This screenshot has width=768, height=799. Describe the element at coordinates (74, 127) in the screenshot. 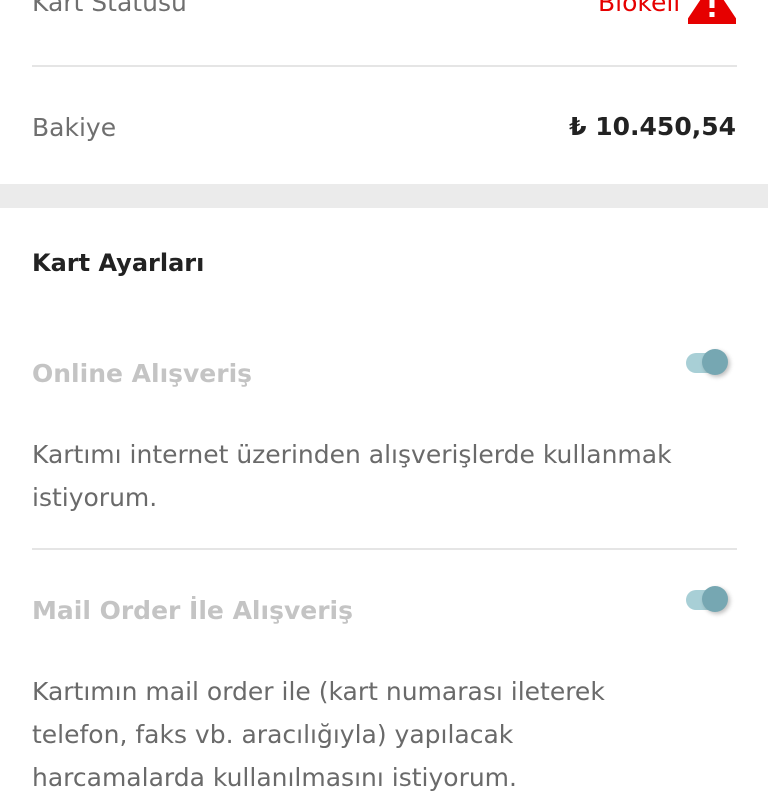

I see `balance-label: Bakiye` at that location.